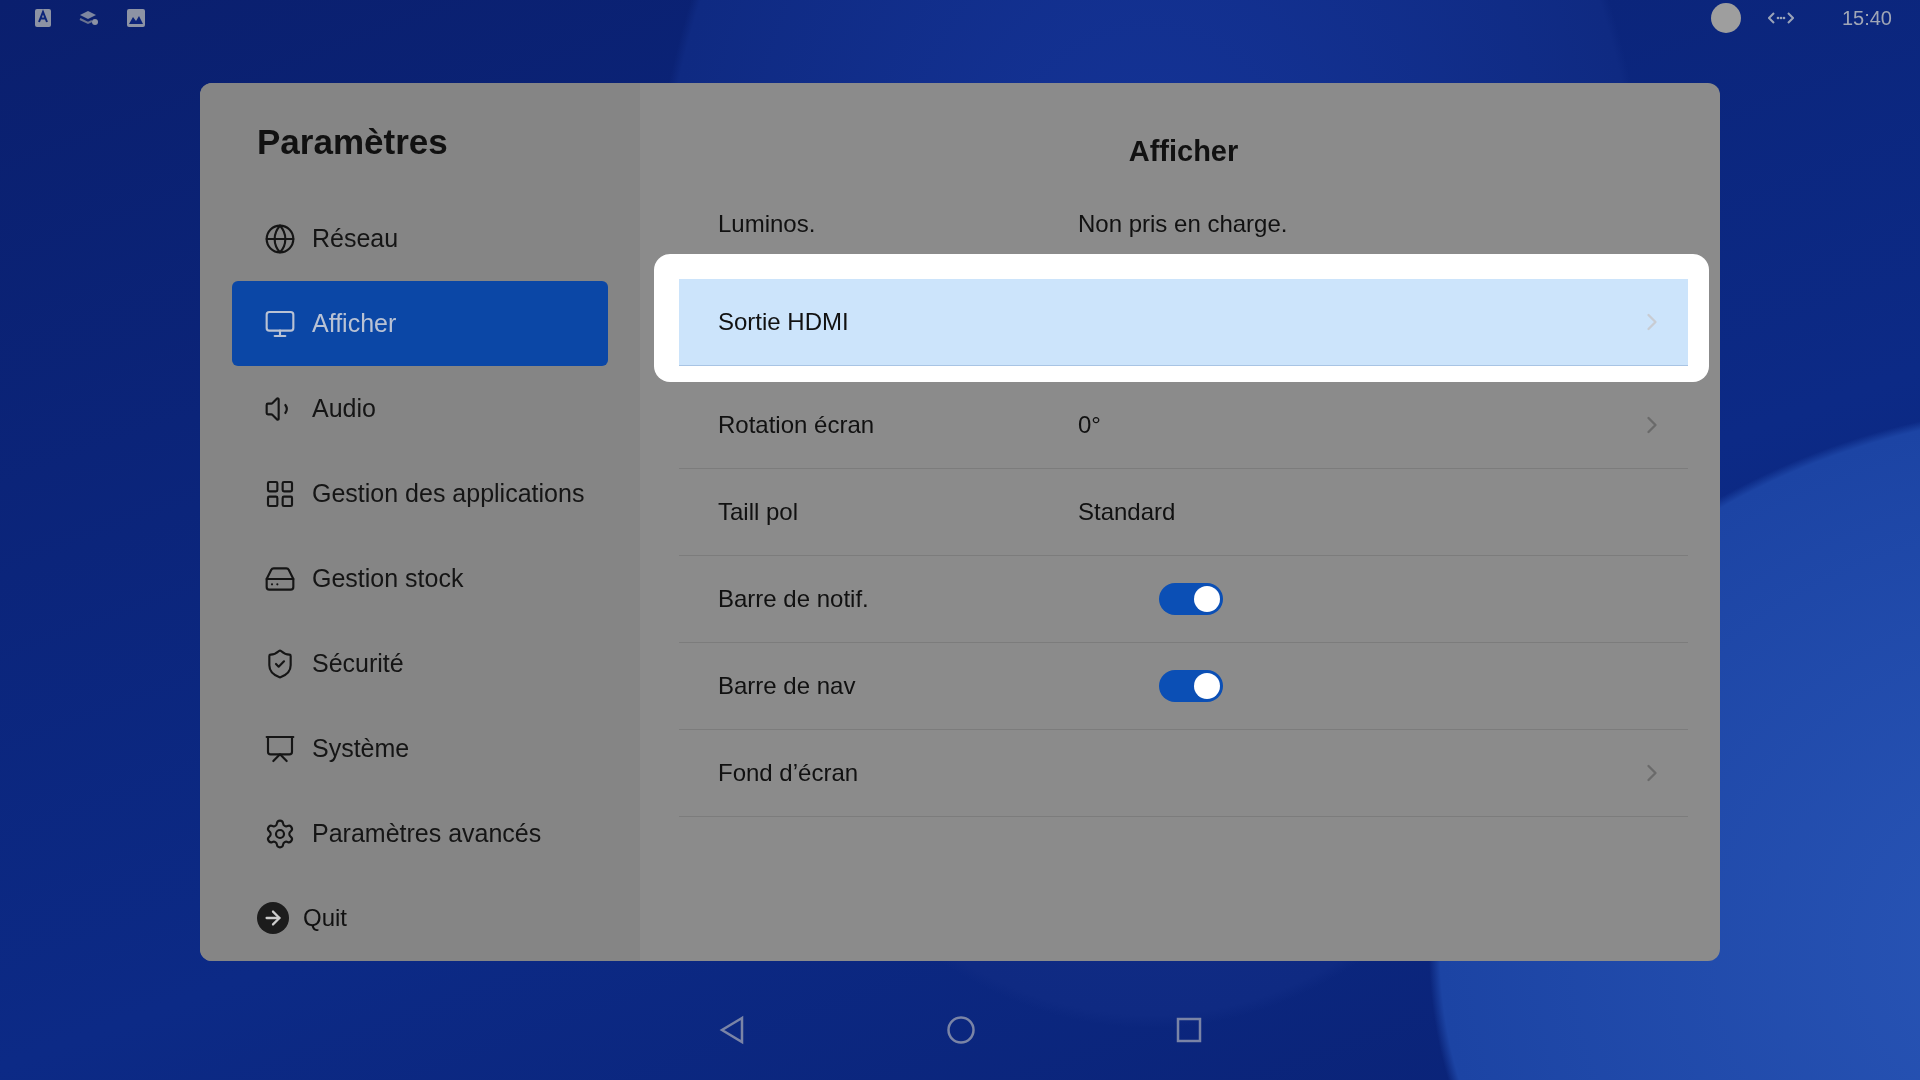  Describe the element at coordinates (420, 238) in the screenshot. I see `sidebar-item: Réseau` at that location.